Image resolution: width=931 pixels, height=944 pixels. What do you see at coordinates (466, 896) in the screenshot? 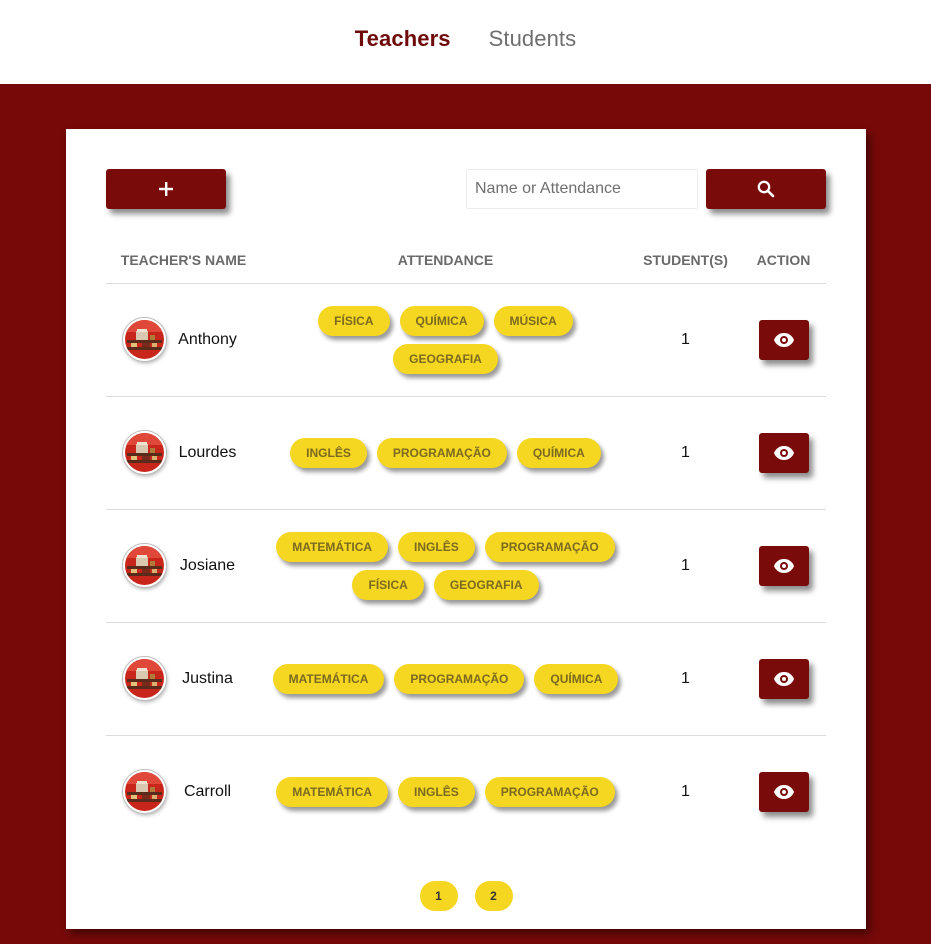
I see `pagination: 12` at bounding box center [466, 896].